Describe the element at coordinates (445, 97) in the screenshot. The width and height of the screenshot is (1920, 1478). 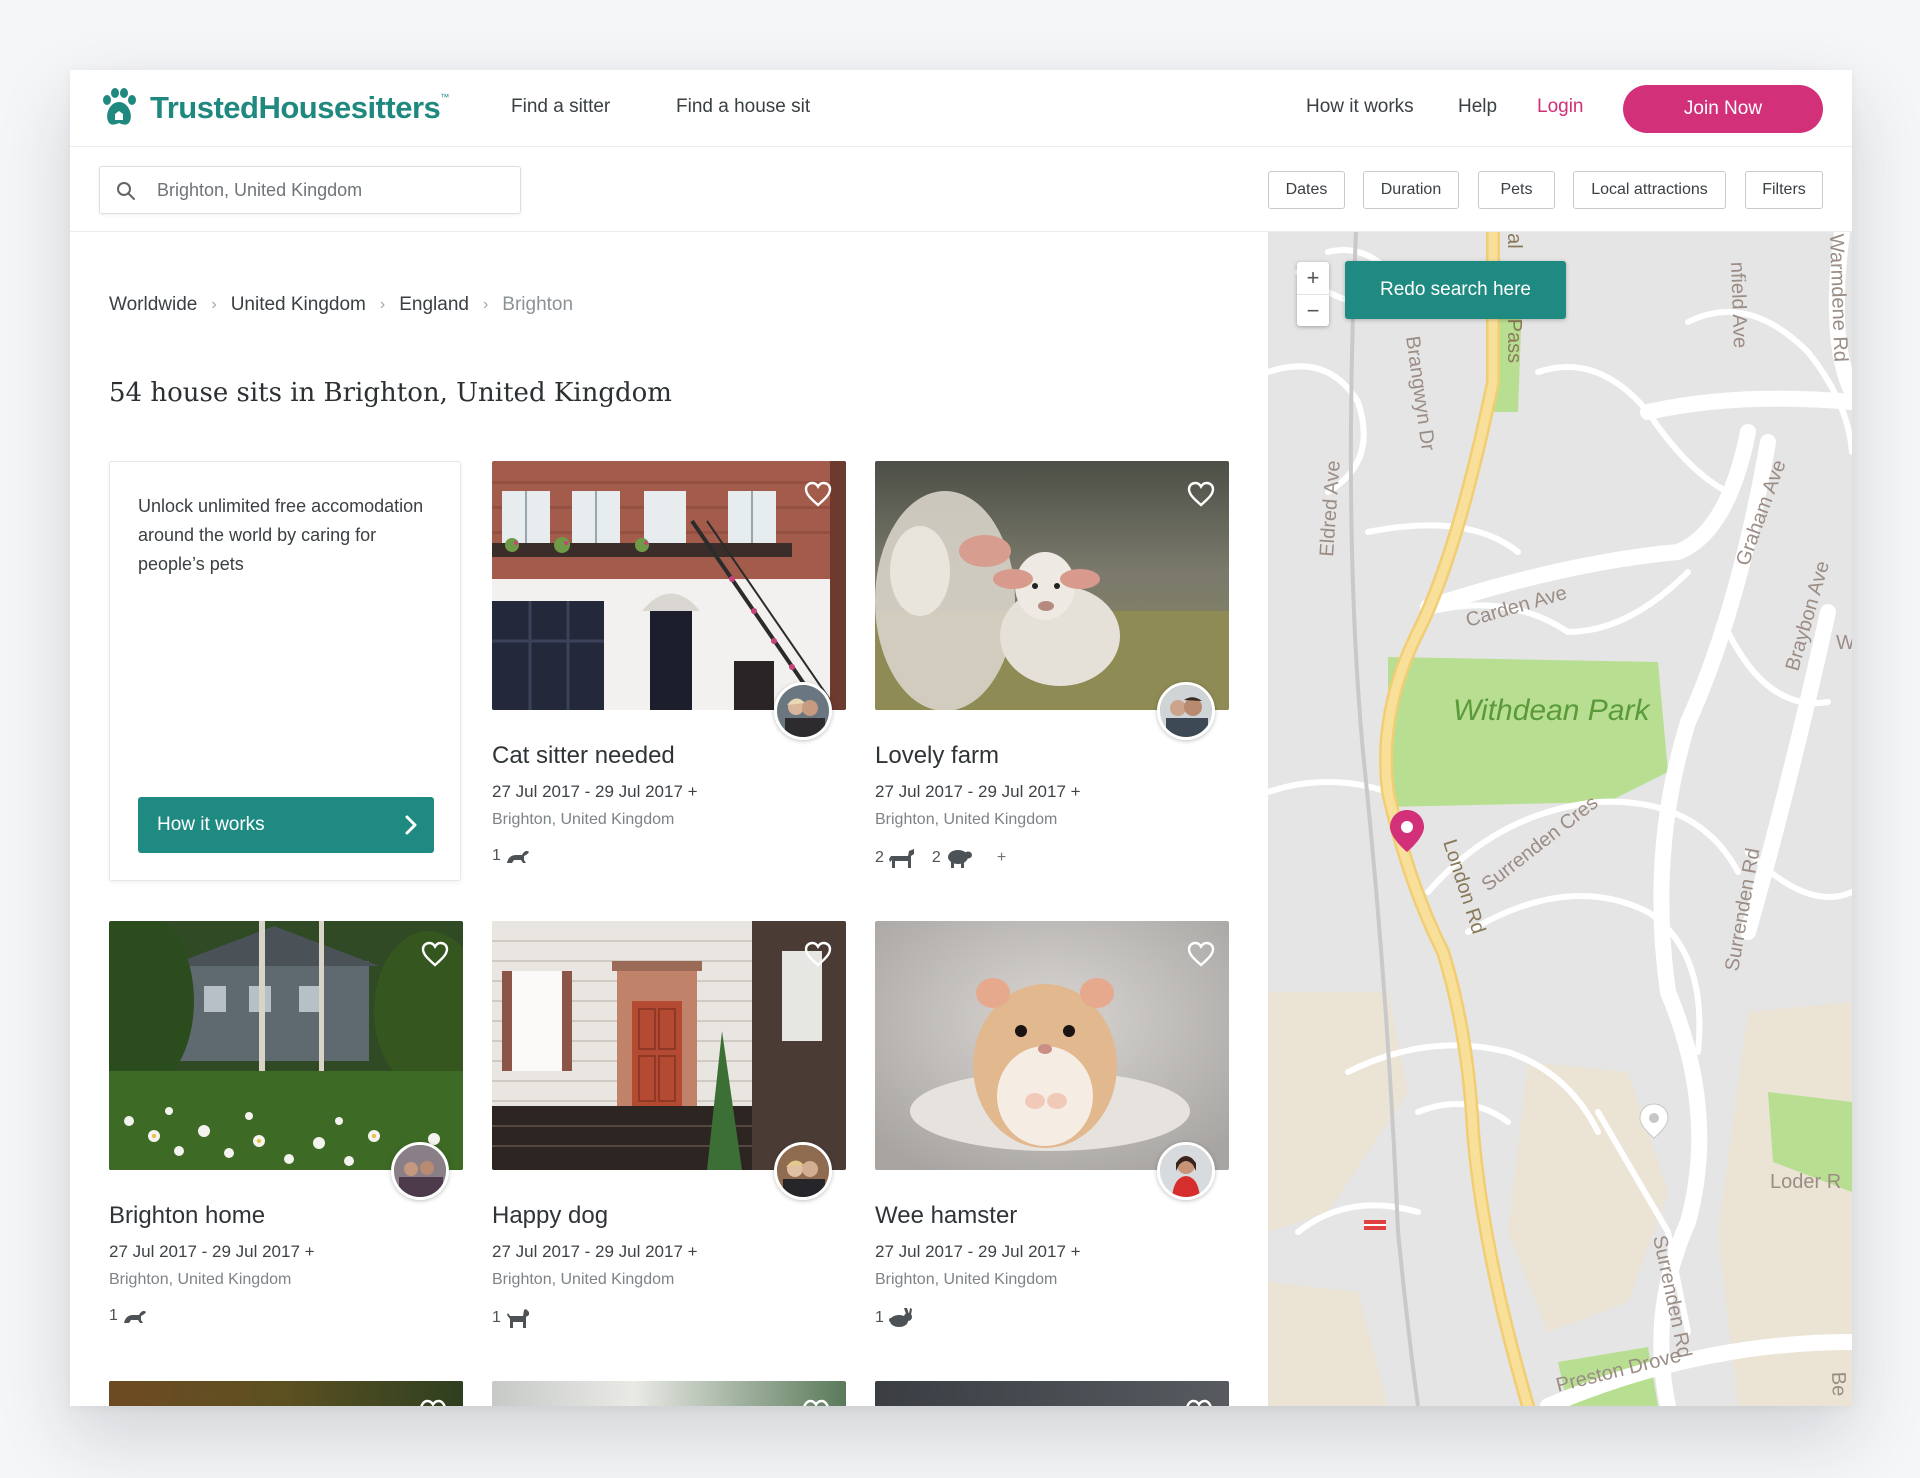
I see `logo-trademark: ™` at that location.